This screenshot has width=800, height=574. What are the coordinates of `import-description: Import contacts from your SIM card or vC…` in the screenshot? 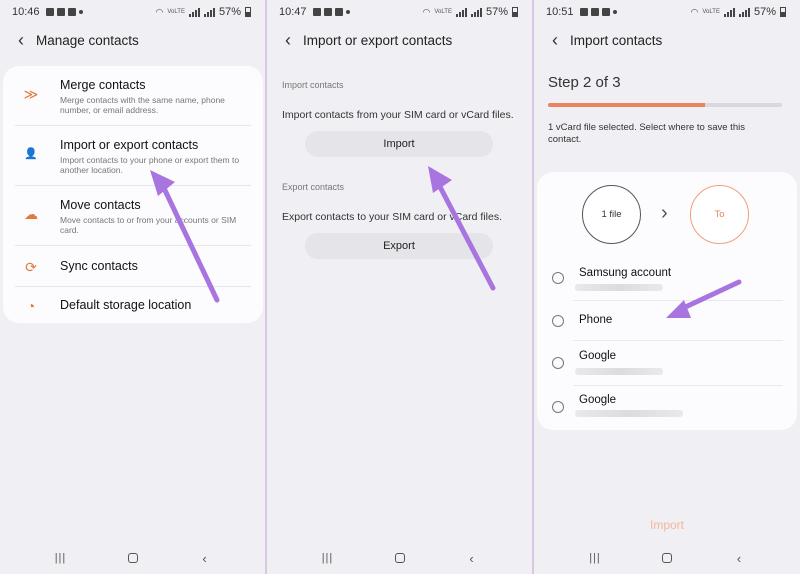 It's located at (398, 115).